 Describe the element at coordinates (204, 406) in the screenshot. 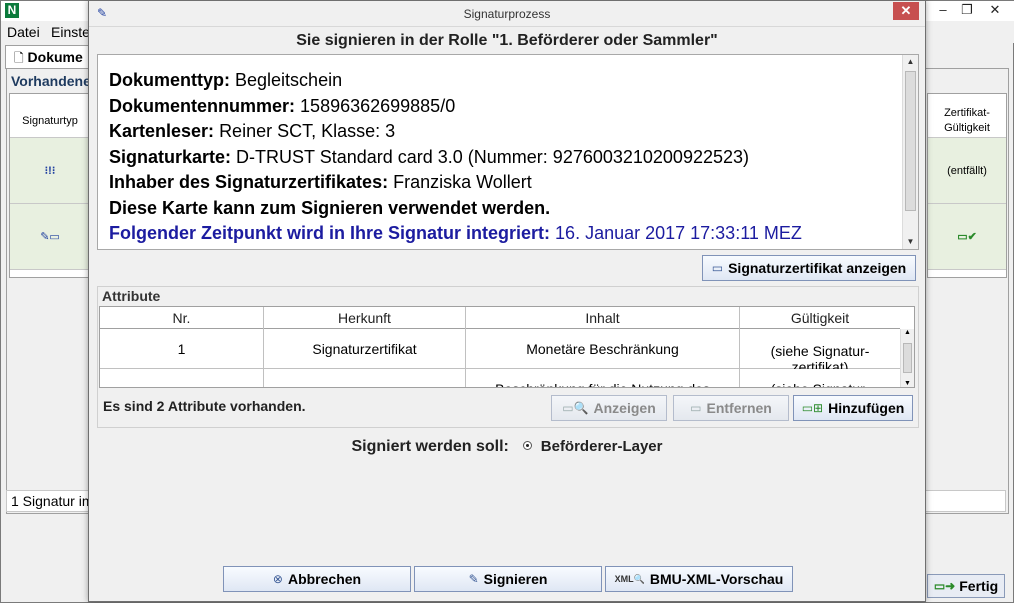

I see `attributes-count: Es sind 2 Attribute vorhanden.` at that location.